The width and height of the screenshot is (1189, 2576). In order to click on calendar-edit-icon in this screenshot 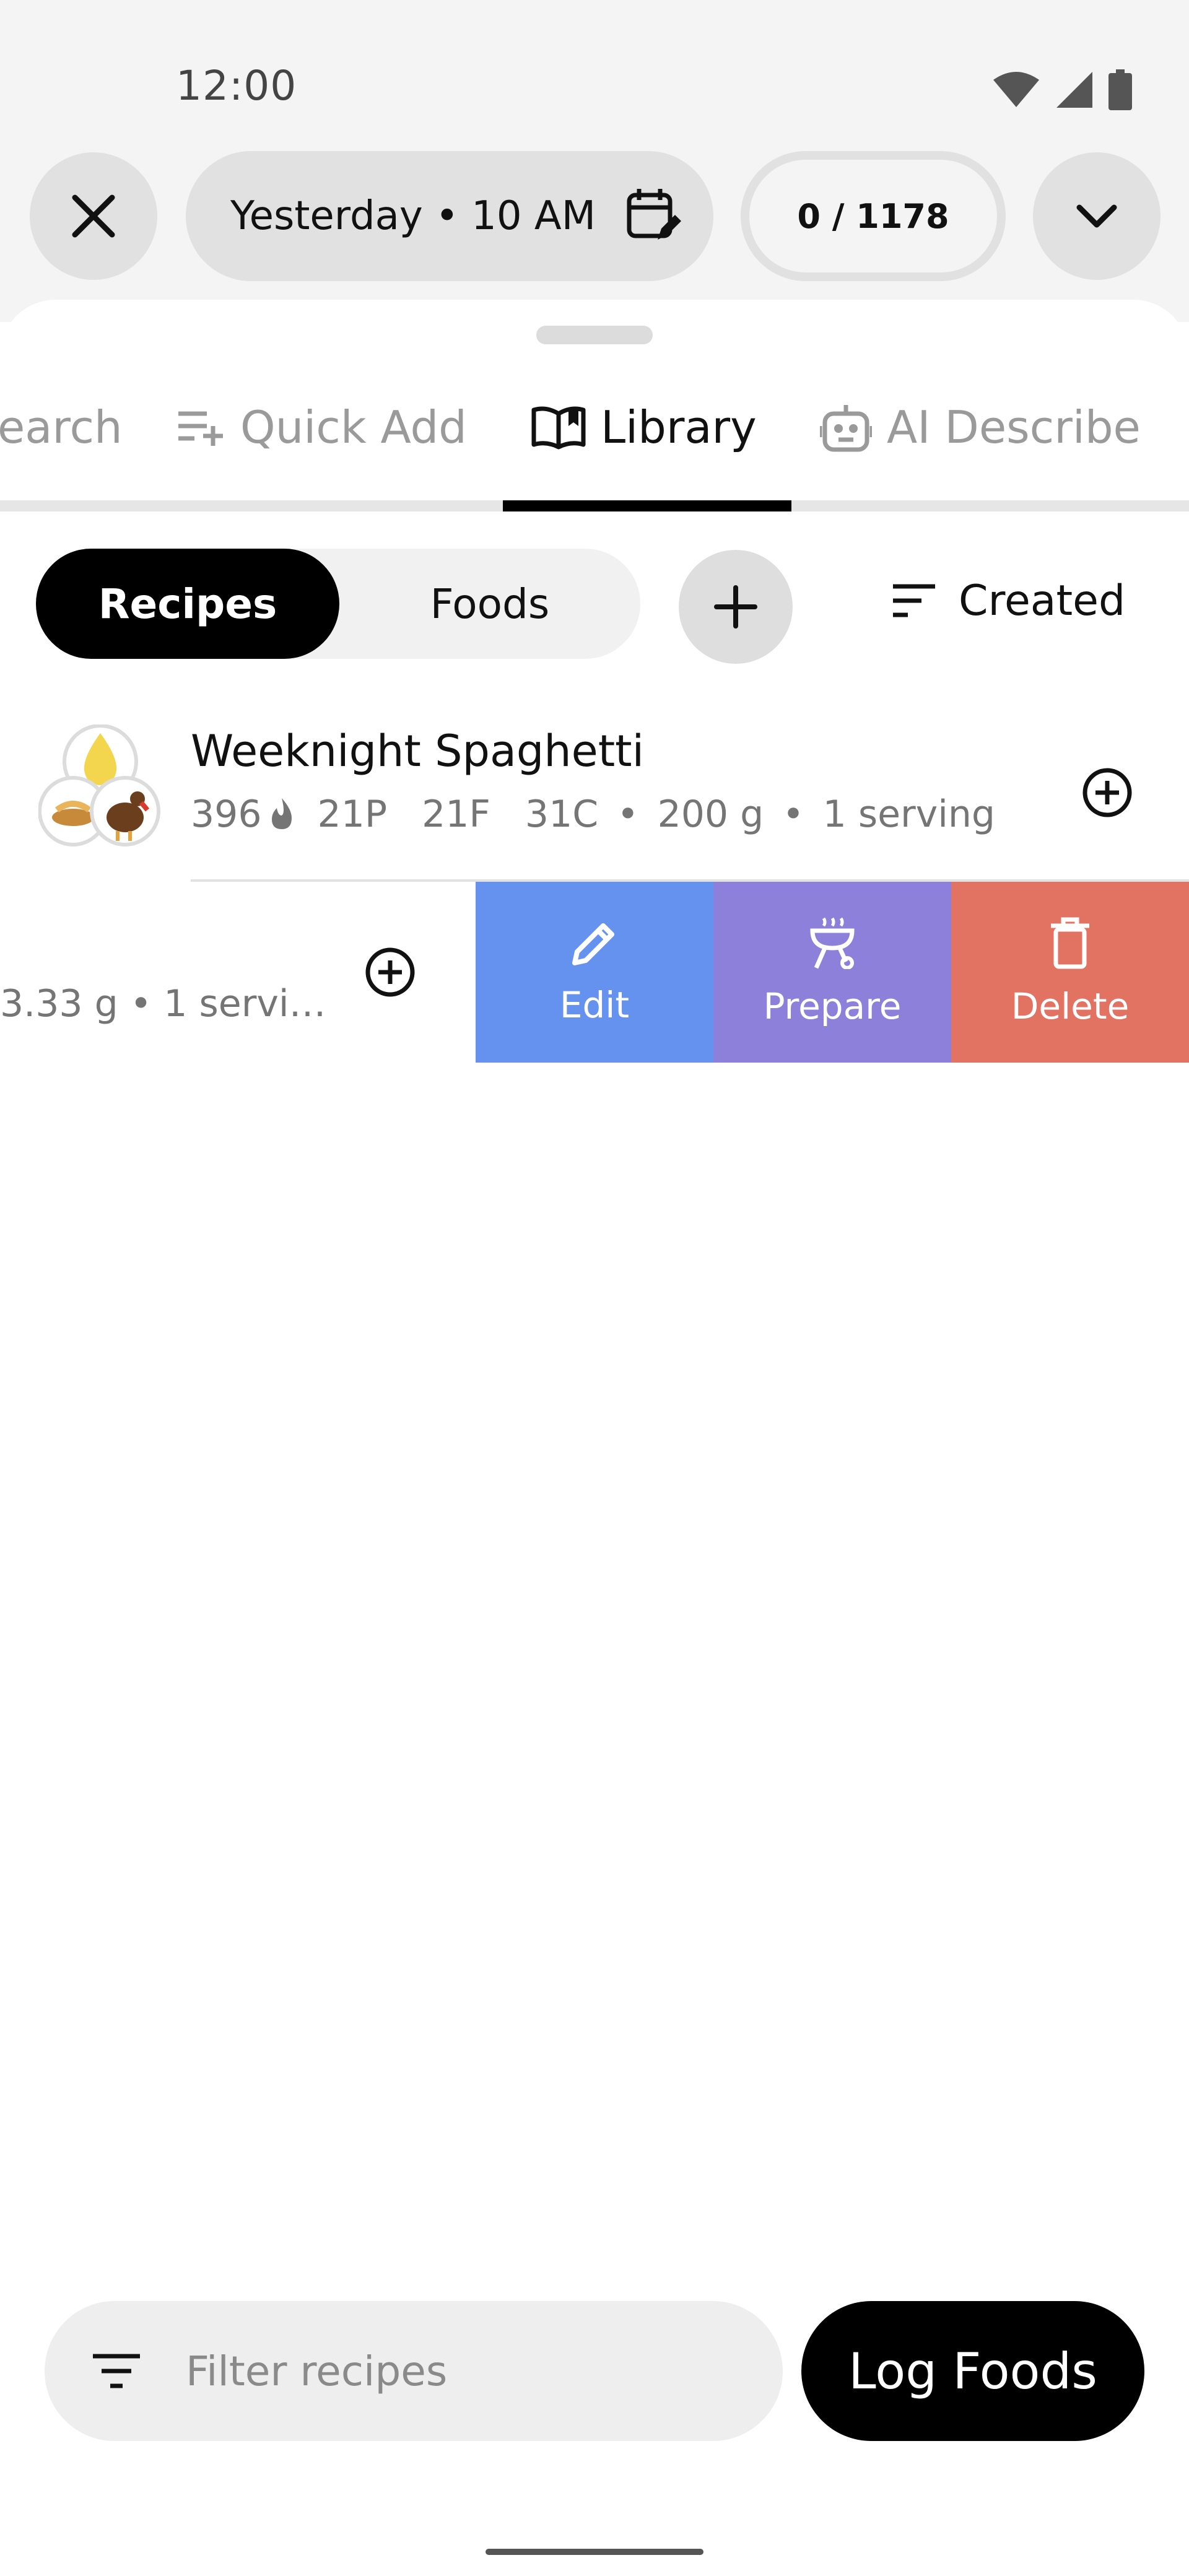, I will do `click(654, 214)`.